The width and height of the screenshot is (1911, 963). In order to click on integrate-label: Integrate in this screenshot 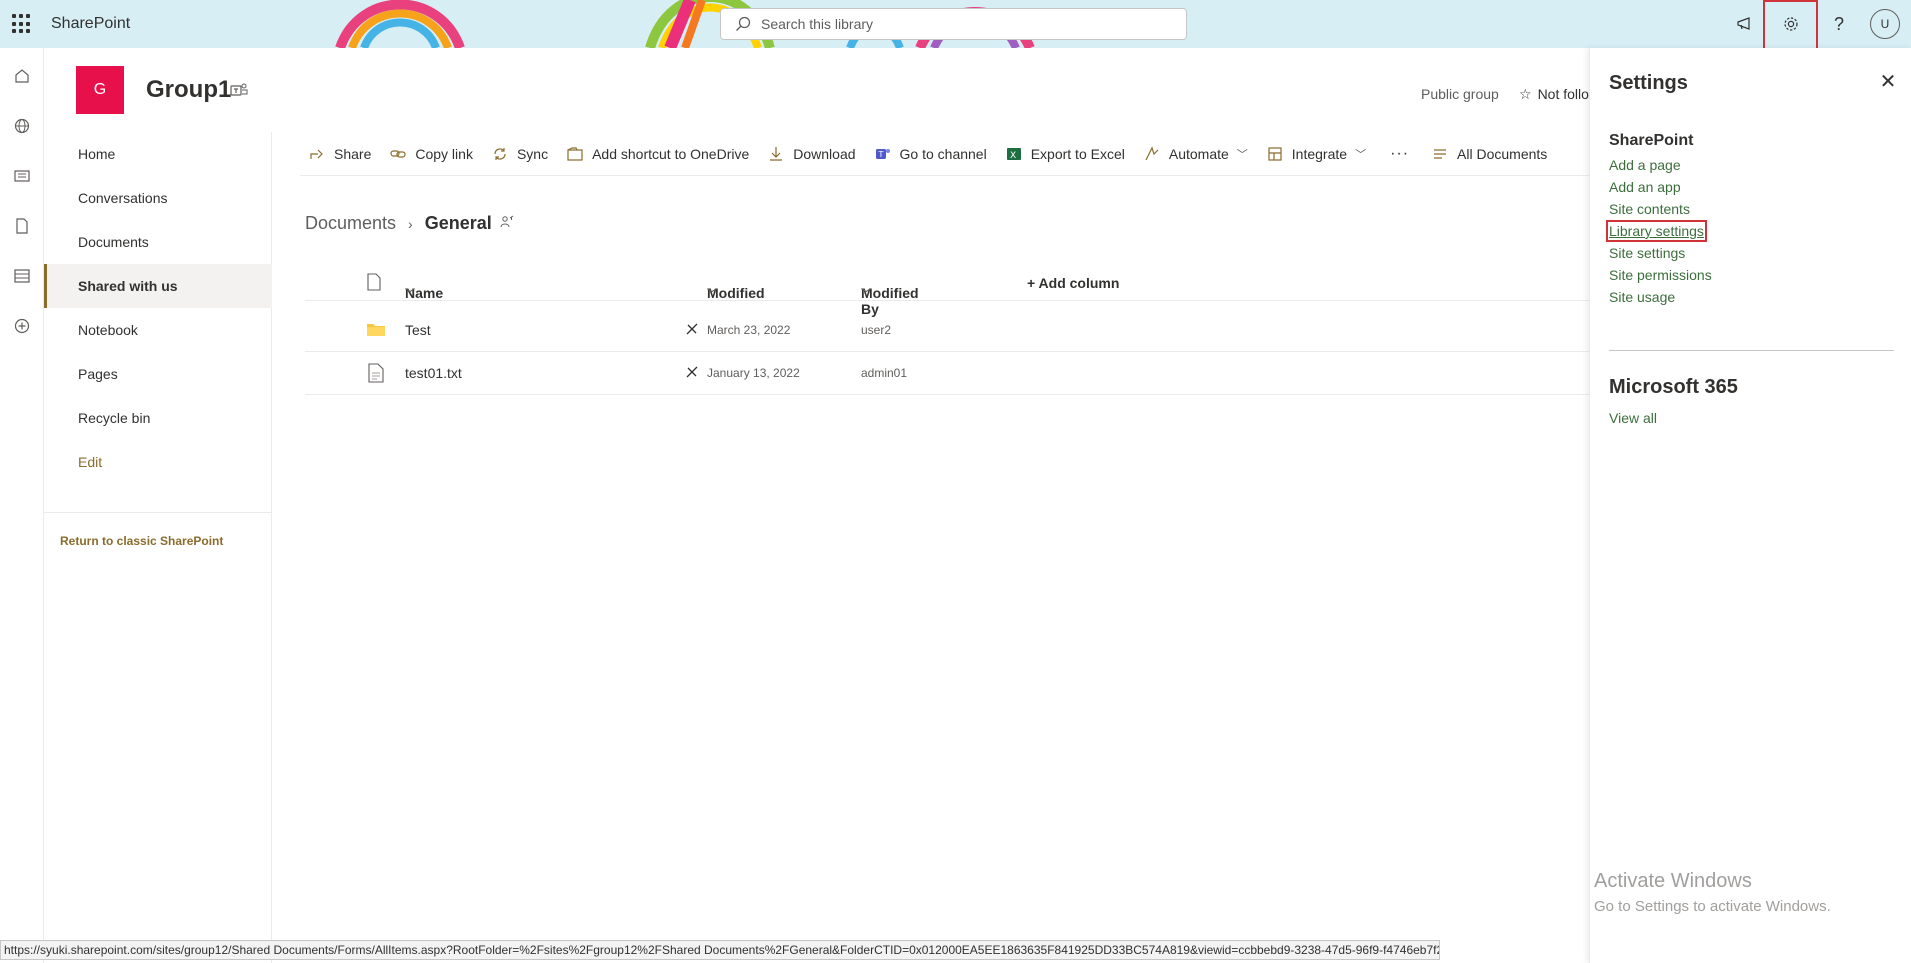, I will do `click(1319, 153)`.